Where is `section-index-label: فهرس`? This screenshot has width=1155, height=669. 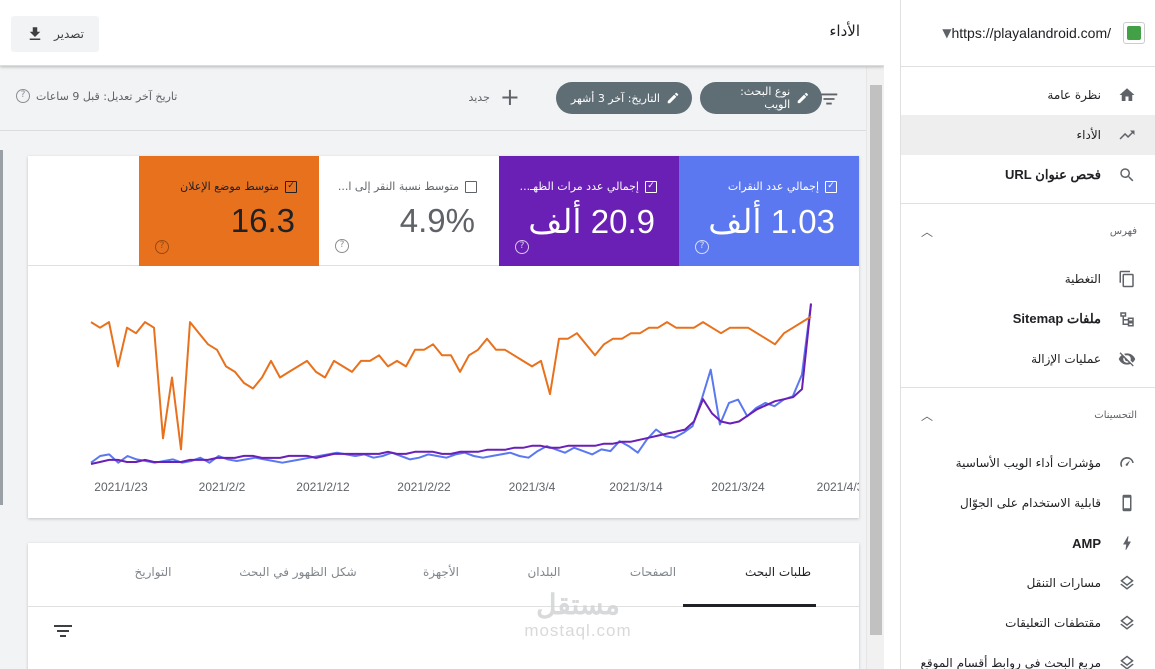 section-index-label: فهرس is located at coordinates (1123, 231).